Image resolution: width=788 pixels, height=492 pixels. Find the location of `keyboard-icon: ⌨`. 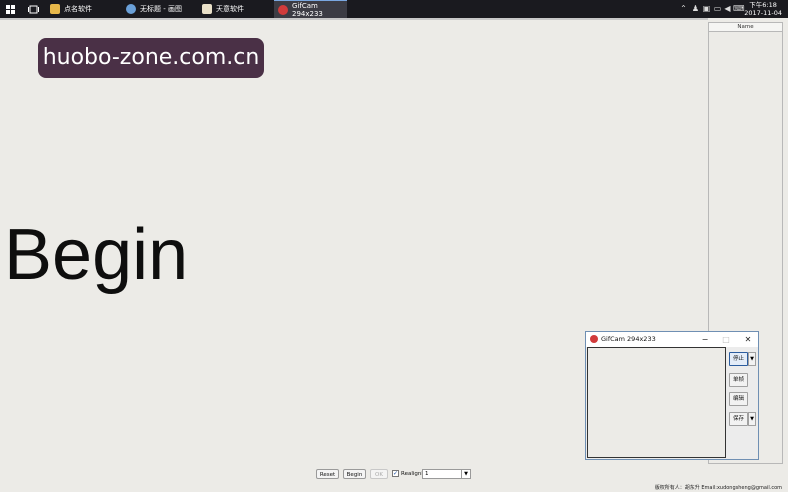

keyboard-icon: ⌨ is located at coordinates (739, 8).